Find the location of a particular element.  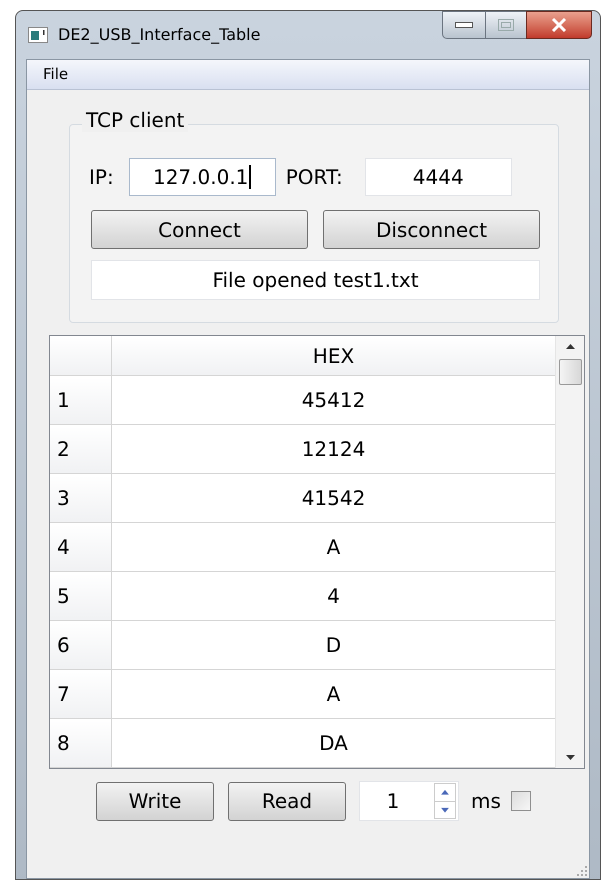

port-field: 4444 is located at coordinates (438, 177).